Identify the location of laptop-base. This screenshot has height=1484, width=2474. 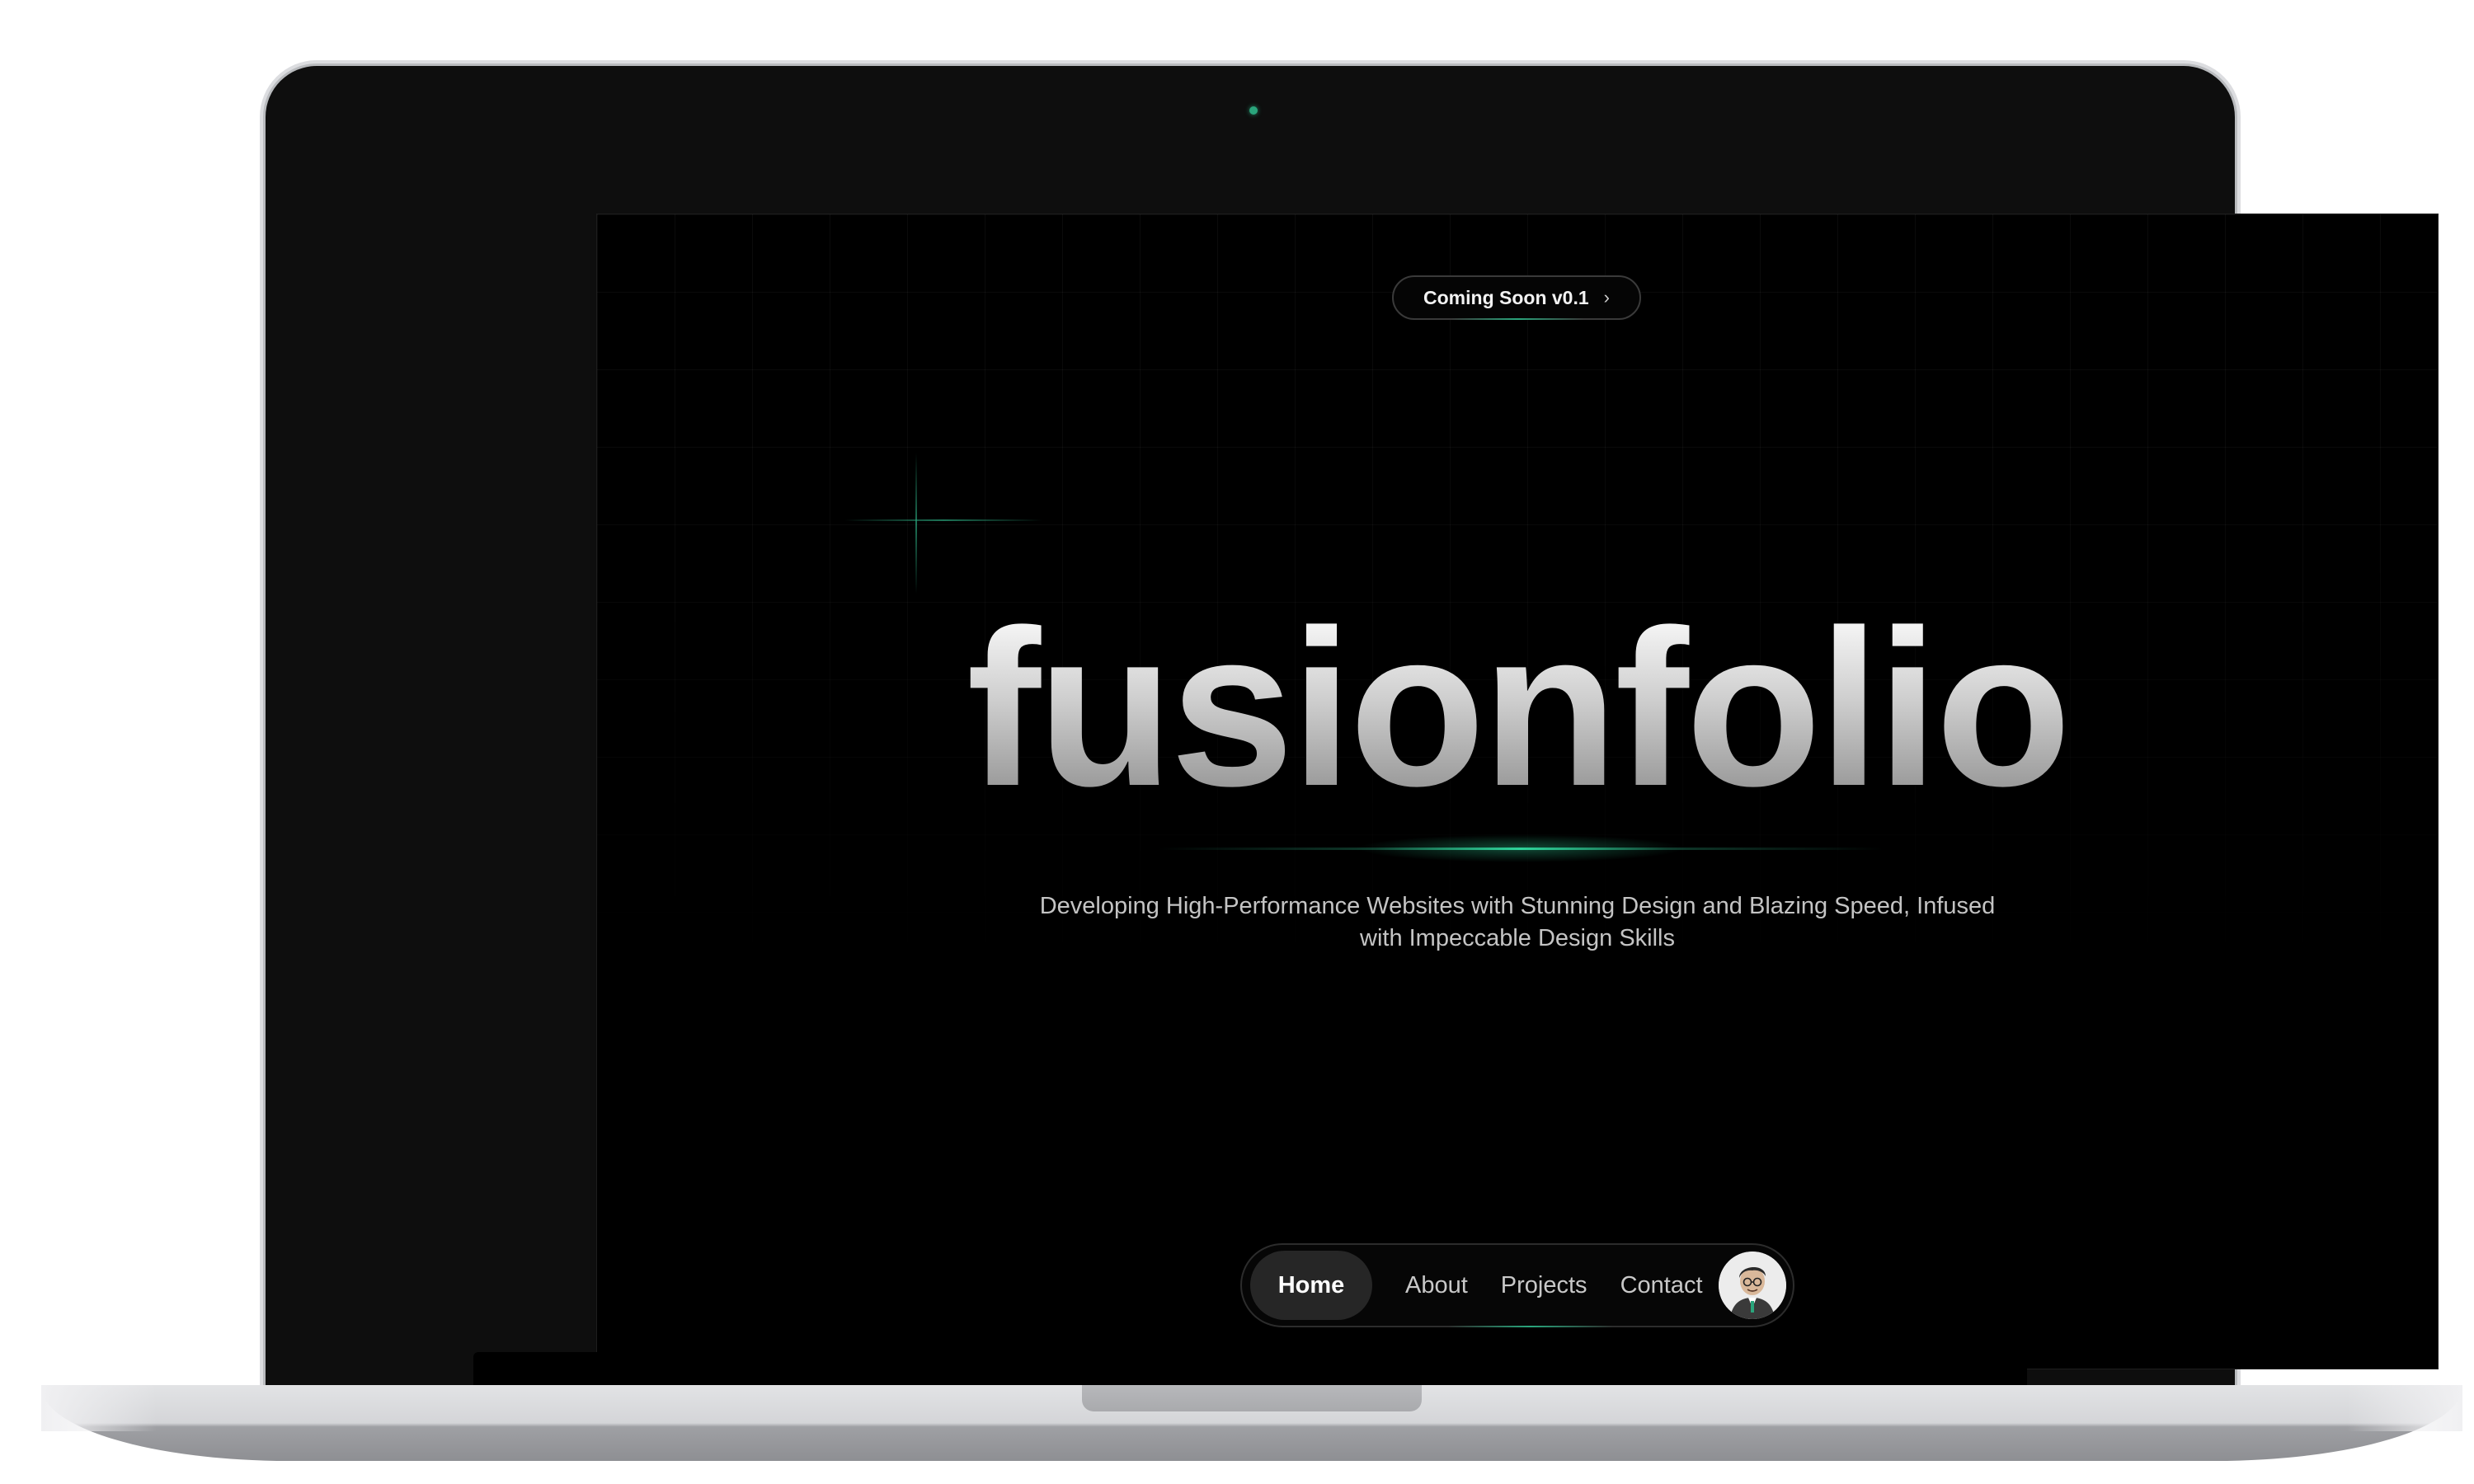
(1251, 1423).